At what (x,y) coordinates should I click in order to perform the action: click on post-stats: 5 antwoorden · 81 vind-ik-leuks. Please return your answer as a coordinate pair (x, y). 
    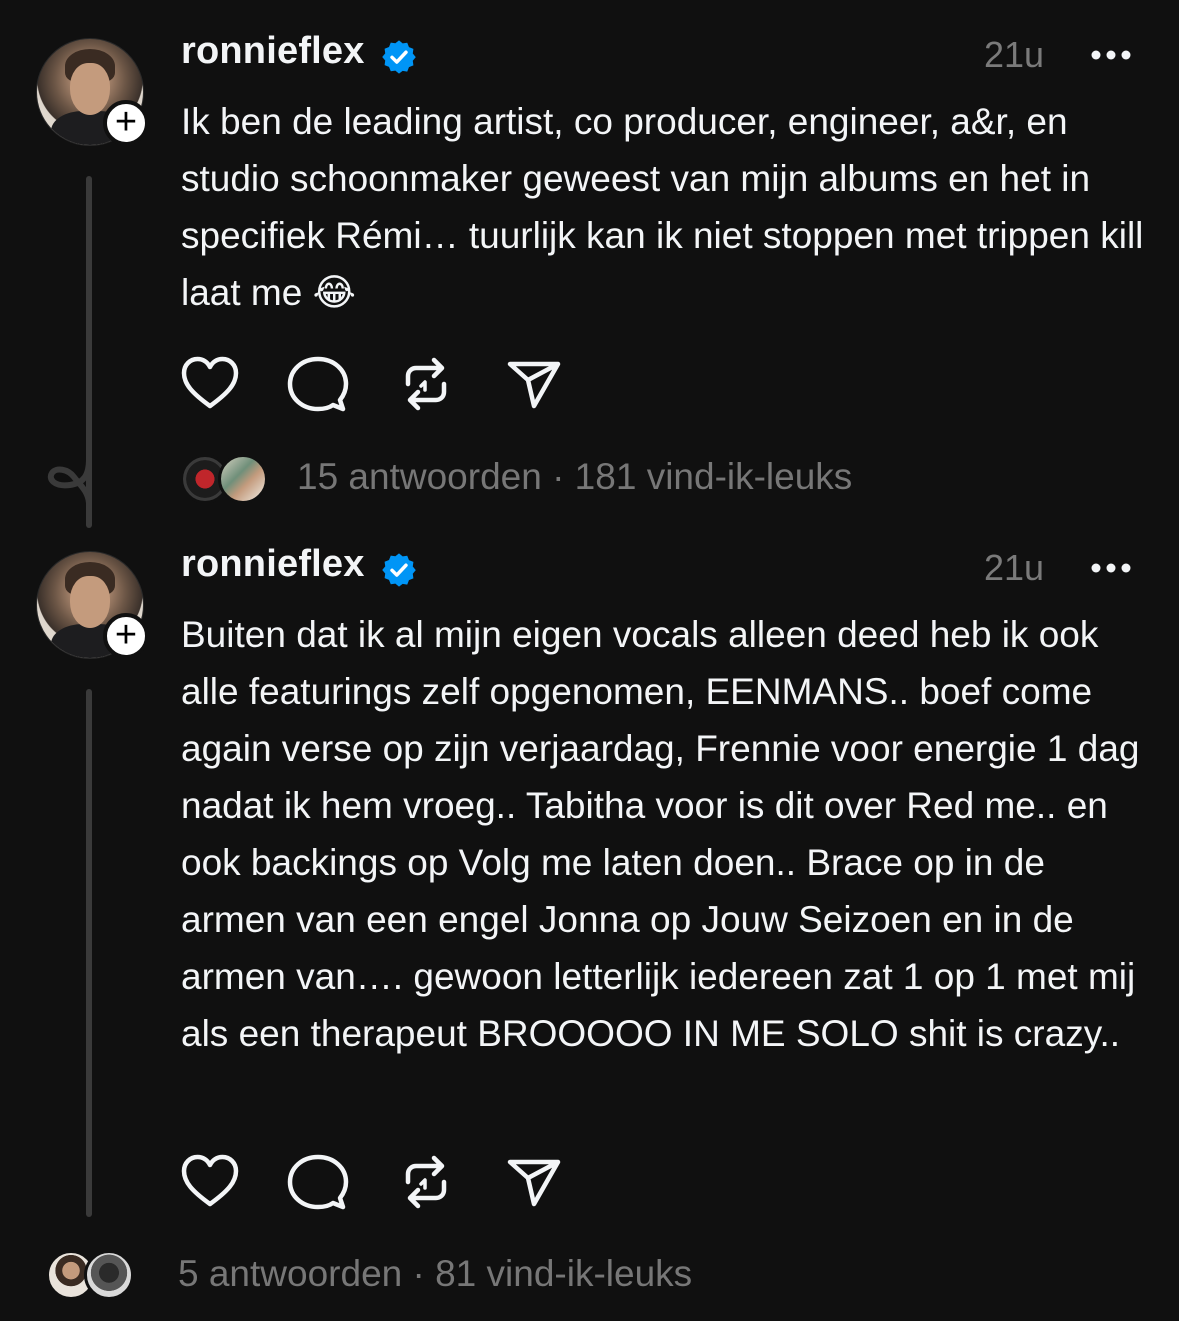
    Looking at the image, I should click on (435, 1274).